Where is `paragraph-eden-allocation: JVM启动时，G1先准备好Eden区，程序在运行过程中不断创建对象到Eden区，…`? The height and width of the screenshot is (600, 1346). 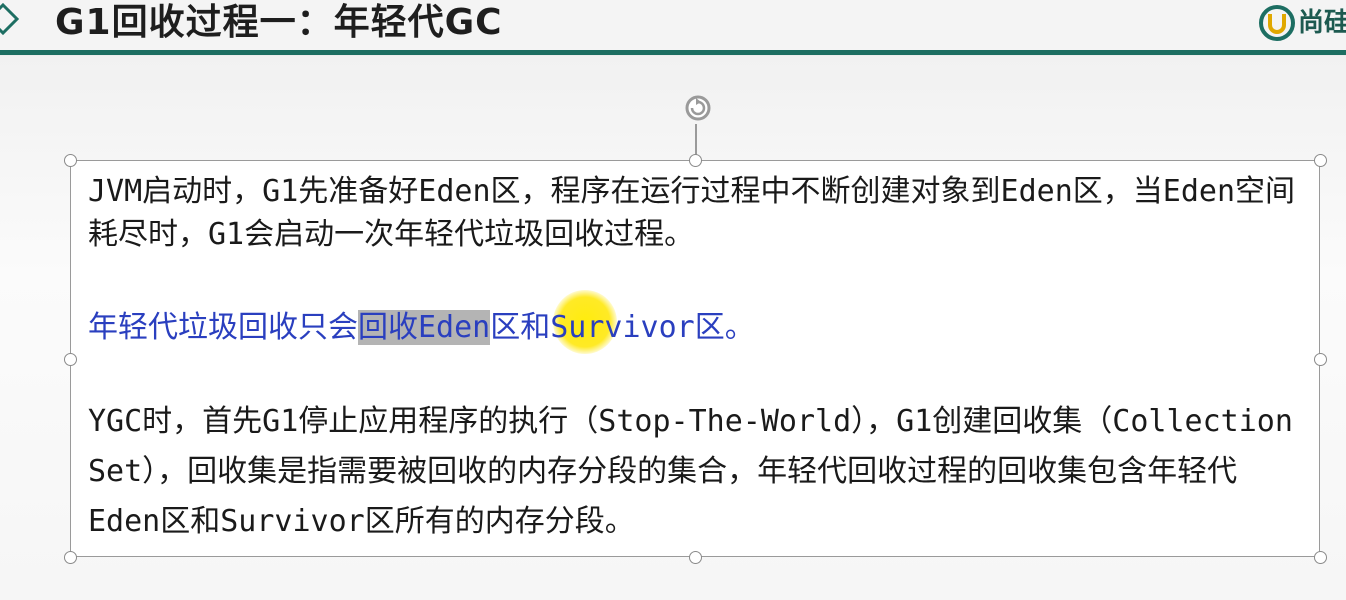
paragraph-eden-allocation: JVM启动时，G1先准备好Eden区，程序在运行过程中不断创建对象到Eden区，… is located at coordinates (698, 213).